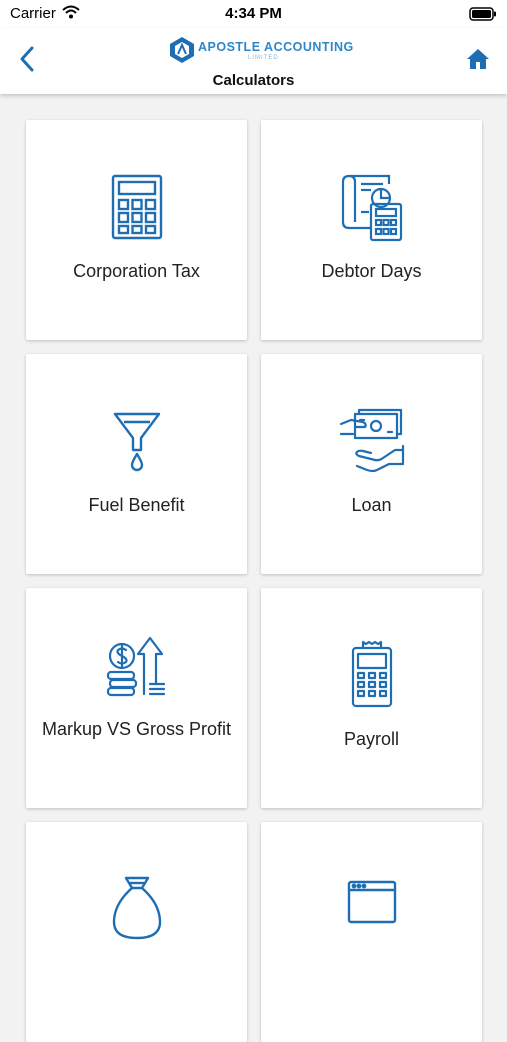 The height and width of the screenshot is (1042, 507). What do you see at coordinates (371, 271) in the screenshot?
I see `calculator-card-label: Debtor Days` at bounding box center [371, 271].